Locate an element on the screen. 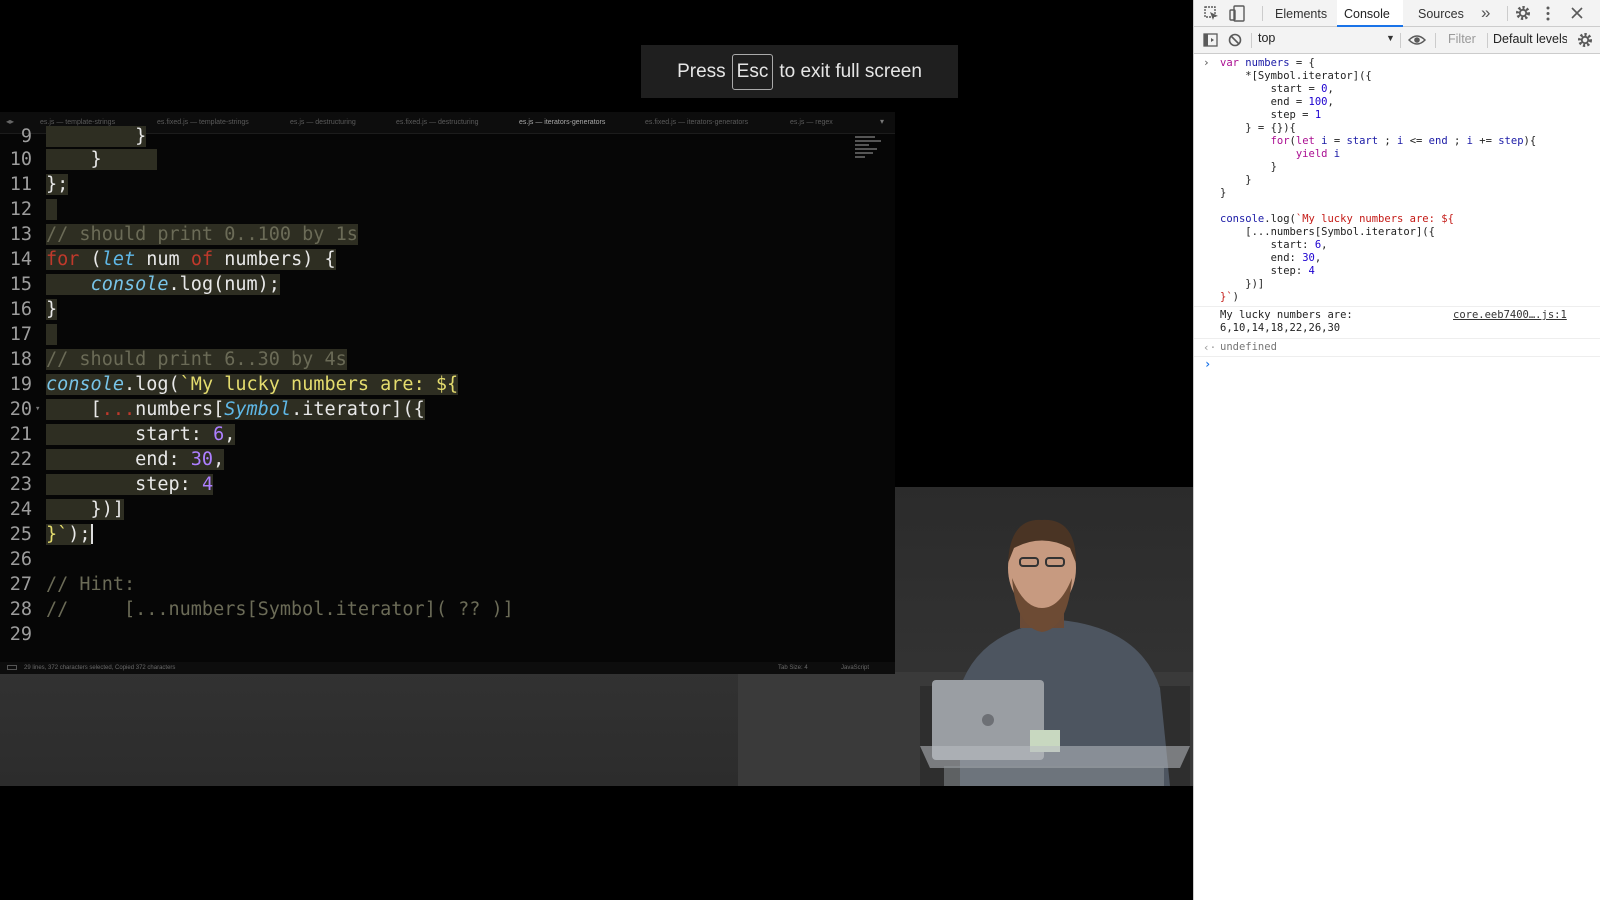  editor-tab: es.js — regex is located at coordinates (811, 122).